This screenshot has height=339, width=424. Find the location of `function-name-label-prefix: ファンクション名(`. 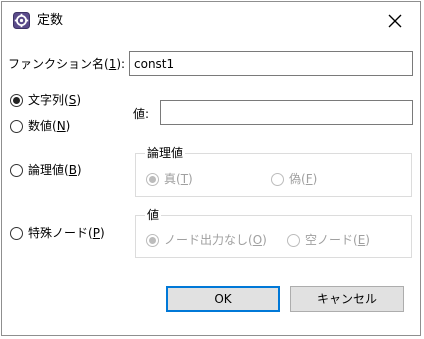

function-name-label-prefix: ファンクション名( is located at coordinates (58, 64).